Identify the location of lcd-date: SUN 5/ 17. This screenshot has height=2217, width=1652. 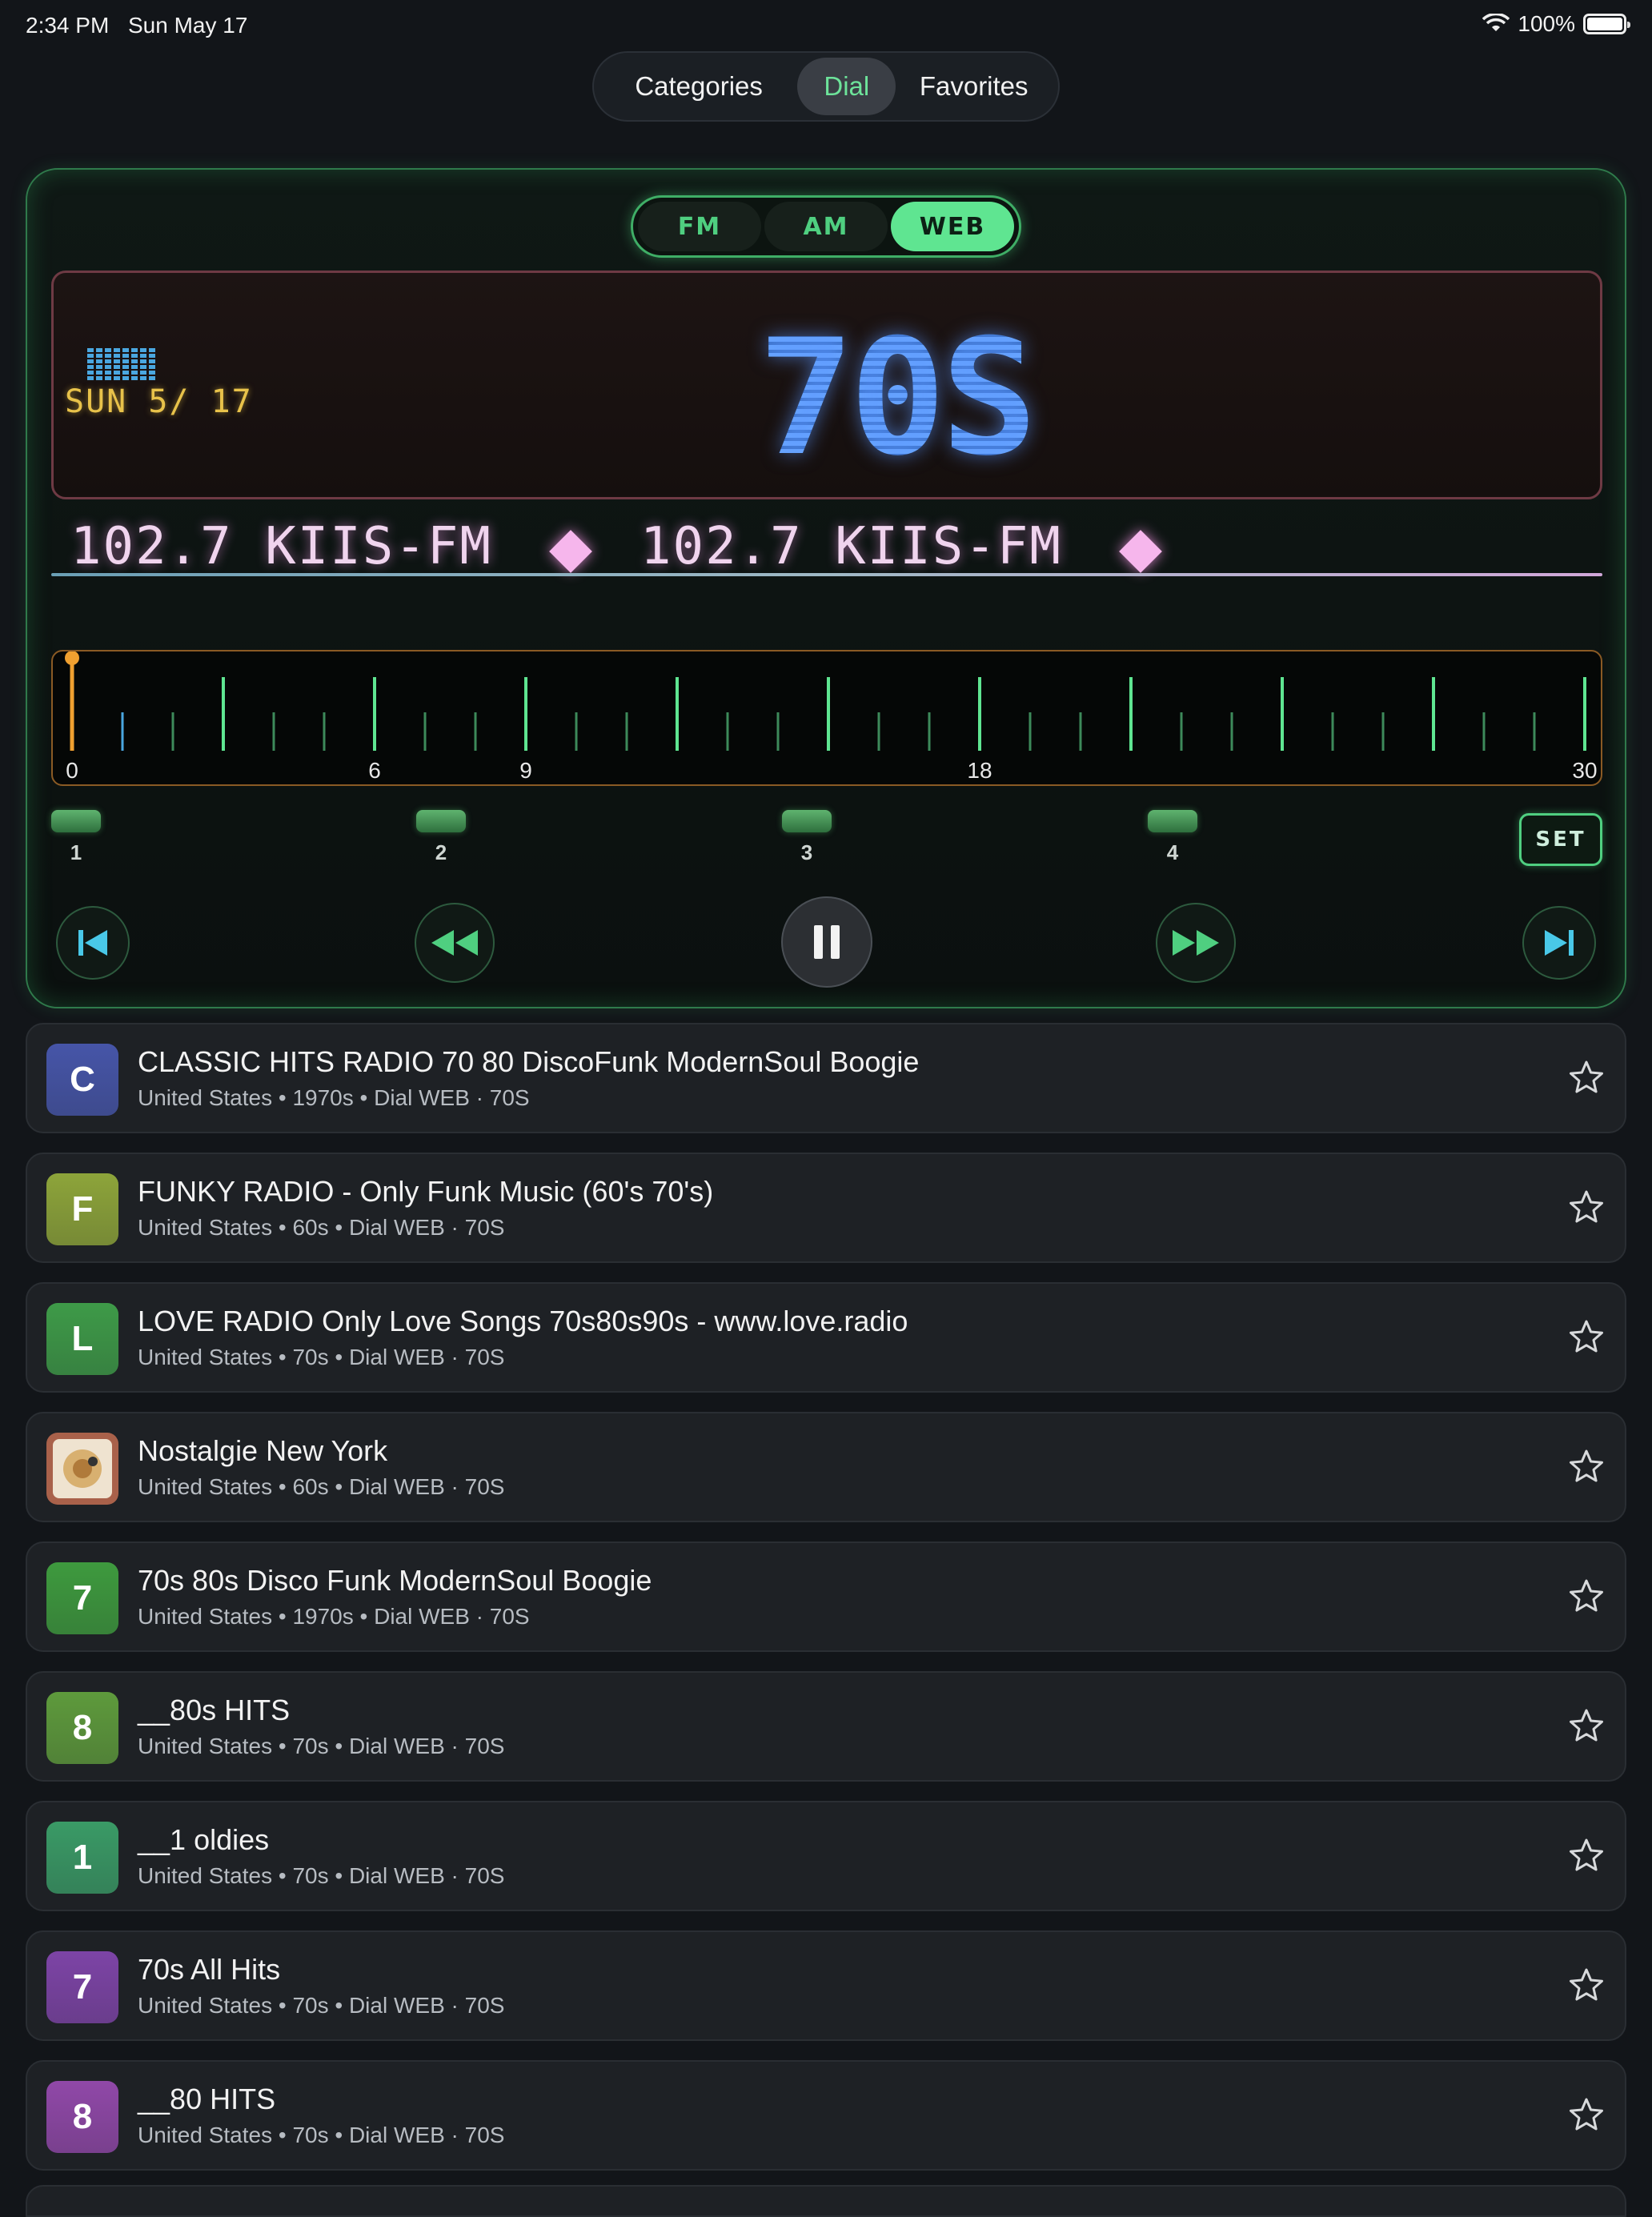
(159, 402).